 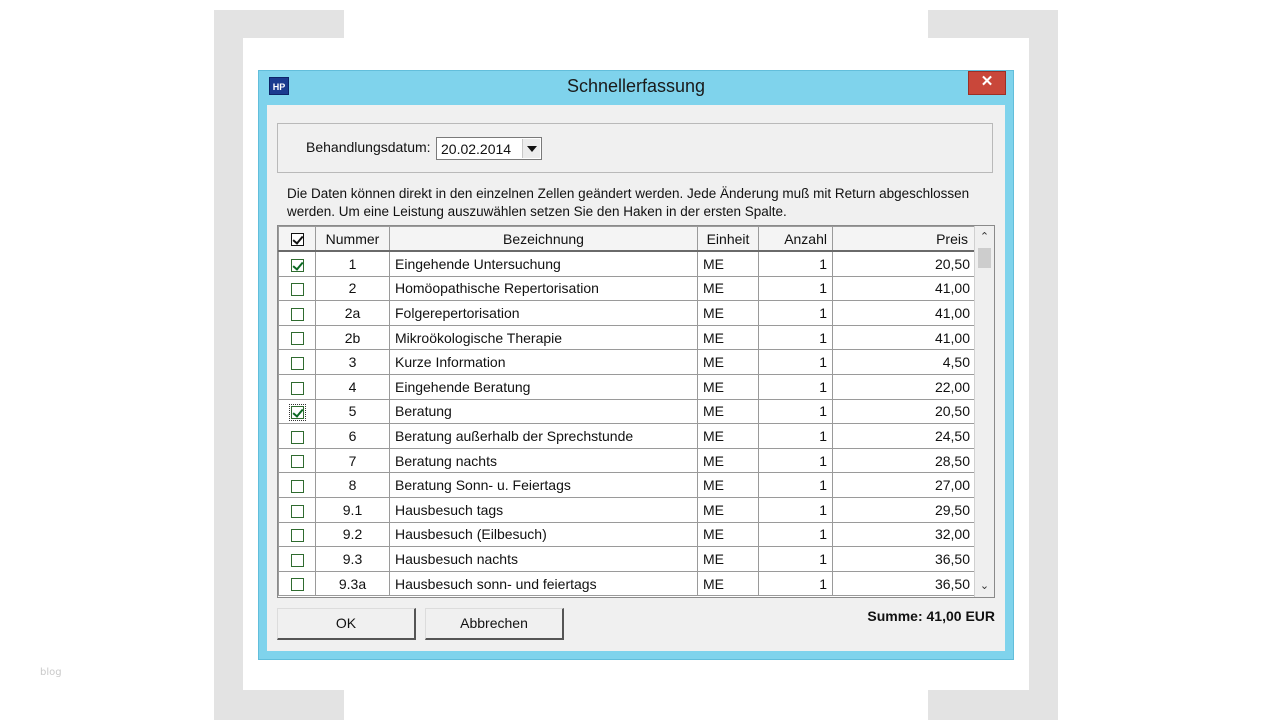 What do you see at coordinates (543, 239) in the screenshot?
I see `column-header-bezeichnung: Bezeichnung` at bounding box center [543, 239].